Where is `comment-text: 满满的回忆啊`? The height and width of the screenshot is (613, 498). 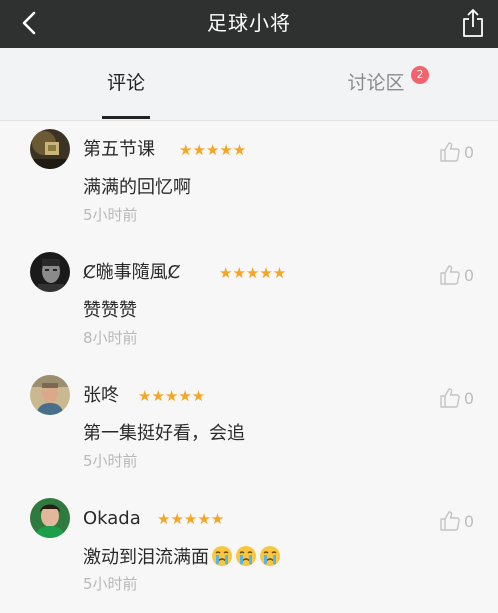 comment-text: 满满的回忆啊 is located at coordinates (137, 187).